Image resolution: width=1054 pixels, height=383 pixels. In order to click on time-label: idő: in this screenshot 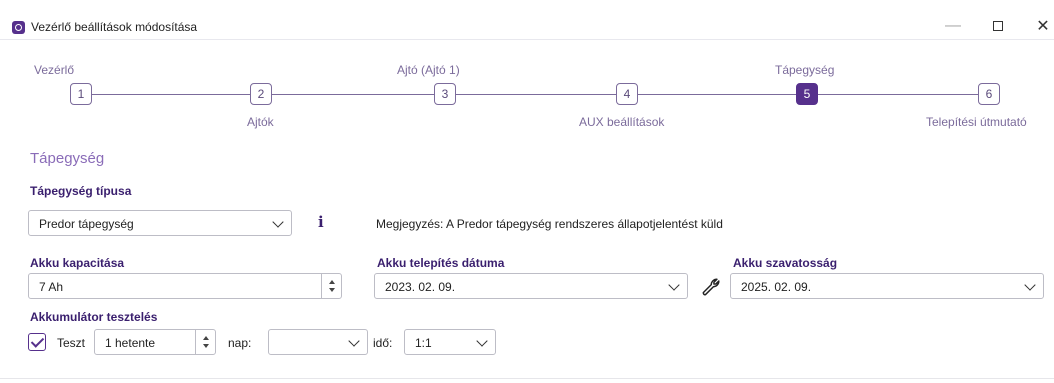, I will do `click(383, 343)`.